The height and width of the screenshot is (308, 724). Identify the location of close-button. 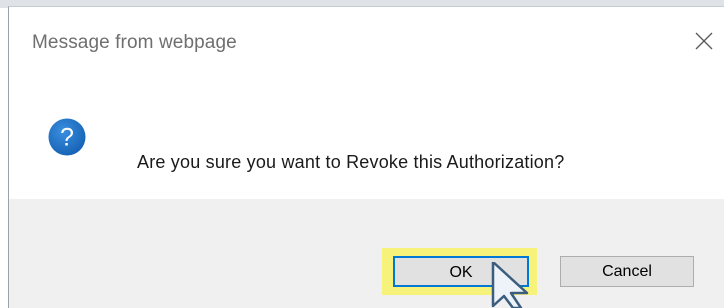
(704, 41).